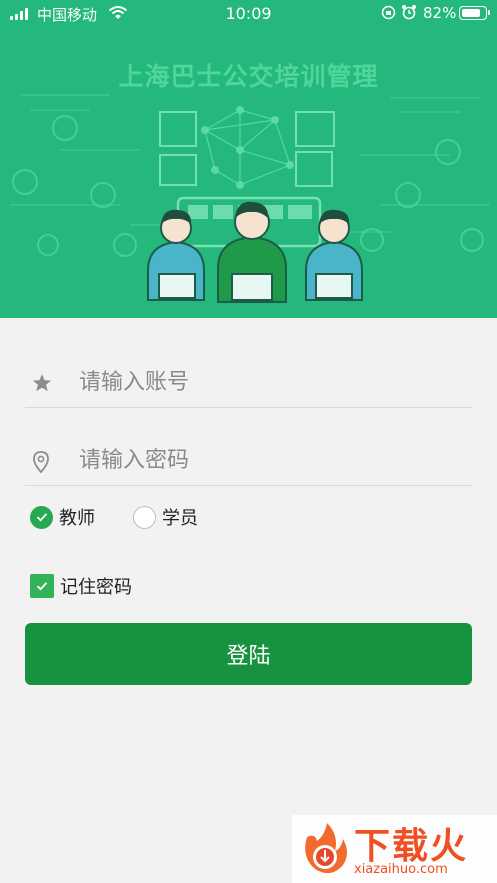 Image resolution: width=497 pixels, height=883 pixels. Describe the element at coordinates (388, 14) in the screenshot. I see `rotation-lock-icon` at that location.